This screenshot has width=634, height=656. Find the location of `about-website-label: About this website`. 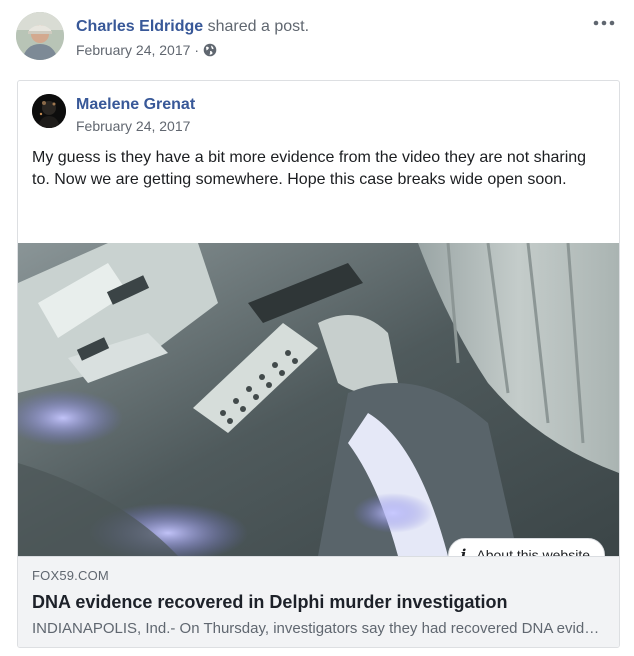

about-website-label: About this website is located at coordinates (533, 551).